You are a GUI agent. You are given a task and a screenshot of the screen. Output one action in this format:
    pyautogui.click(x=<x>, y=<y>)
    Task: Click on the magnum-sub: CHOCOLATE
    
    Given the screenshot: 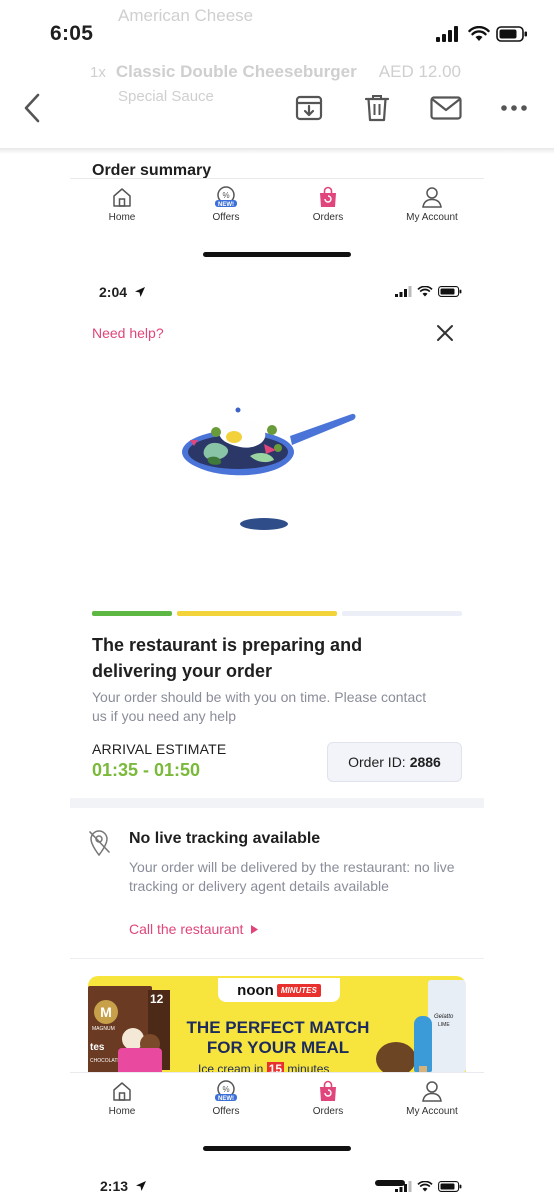 What is the action you would take?
    pyautogui.click(x=105, y=1061)
    